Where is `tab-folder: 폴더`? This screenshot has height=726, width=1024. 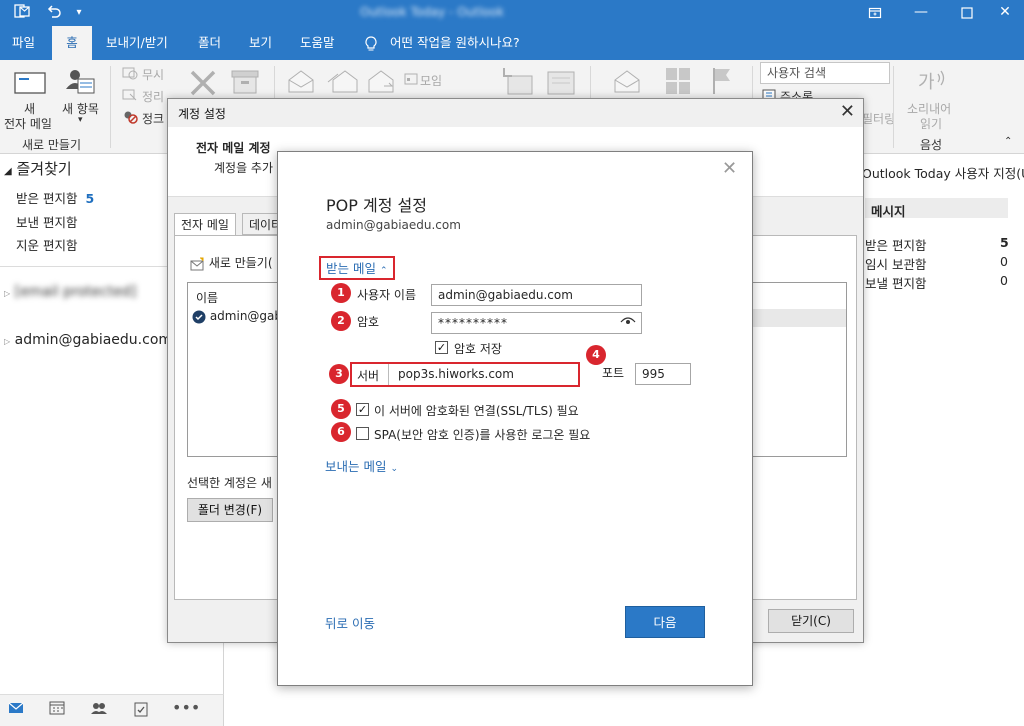 tab-folder: 폴더 is located at coordinates (209, 43).